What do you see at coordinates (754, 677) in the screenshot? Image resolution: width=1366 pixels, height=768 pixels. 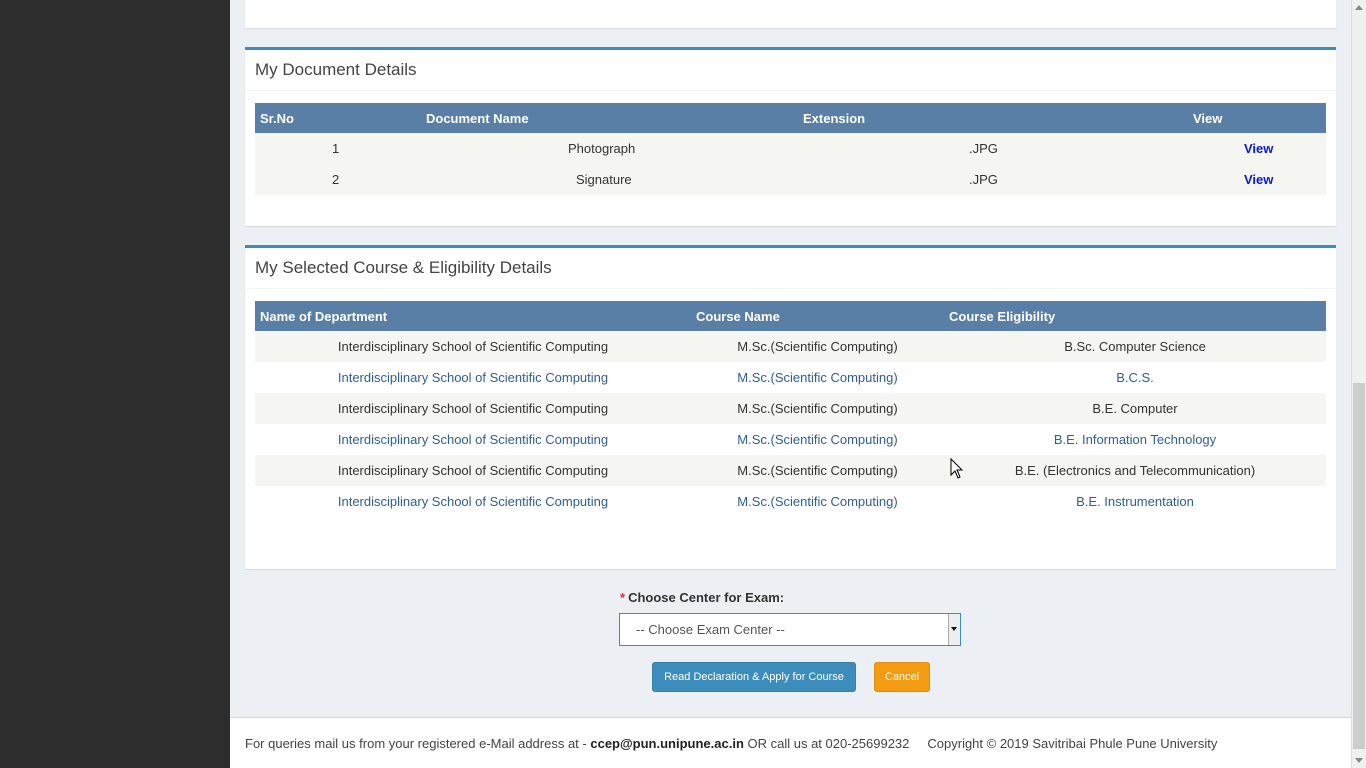 I see `apply-for-course-button: Read Declaration & Apply for Course` at bounding box center [754, 677].